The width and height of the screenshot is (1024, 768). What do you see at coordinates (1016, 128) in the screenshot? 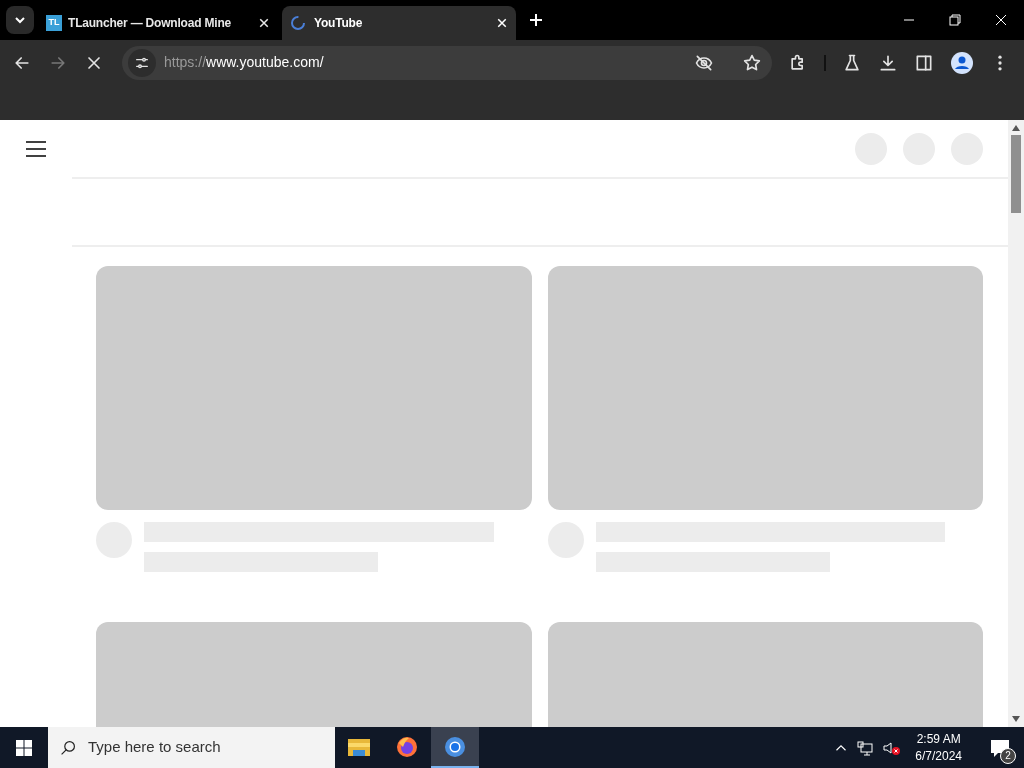
I see `scroll-up-icon` at bounding box center [1016, 128].